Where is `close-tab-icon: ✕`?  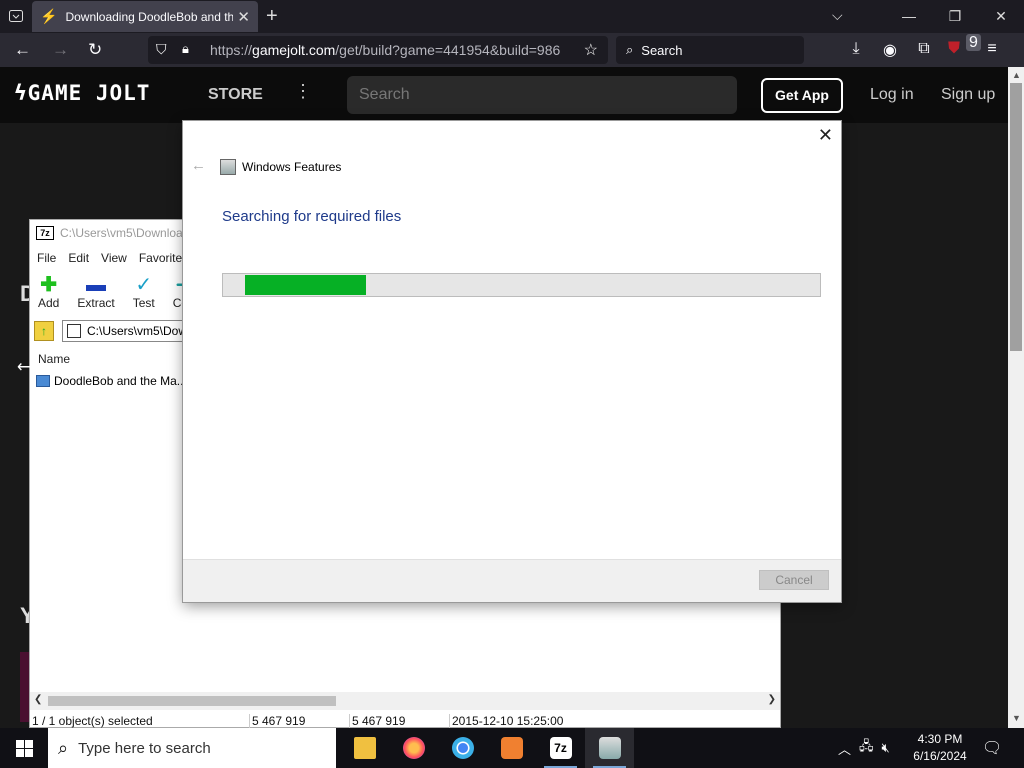
close-tab-icon: ✕ is located at coordinates (243, 17).